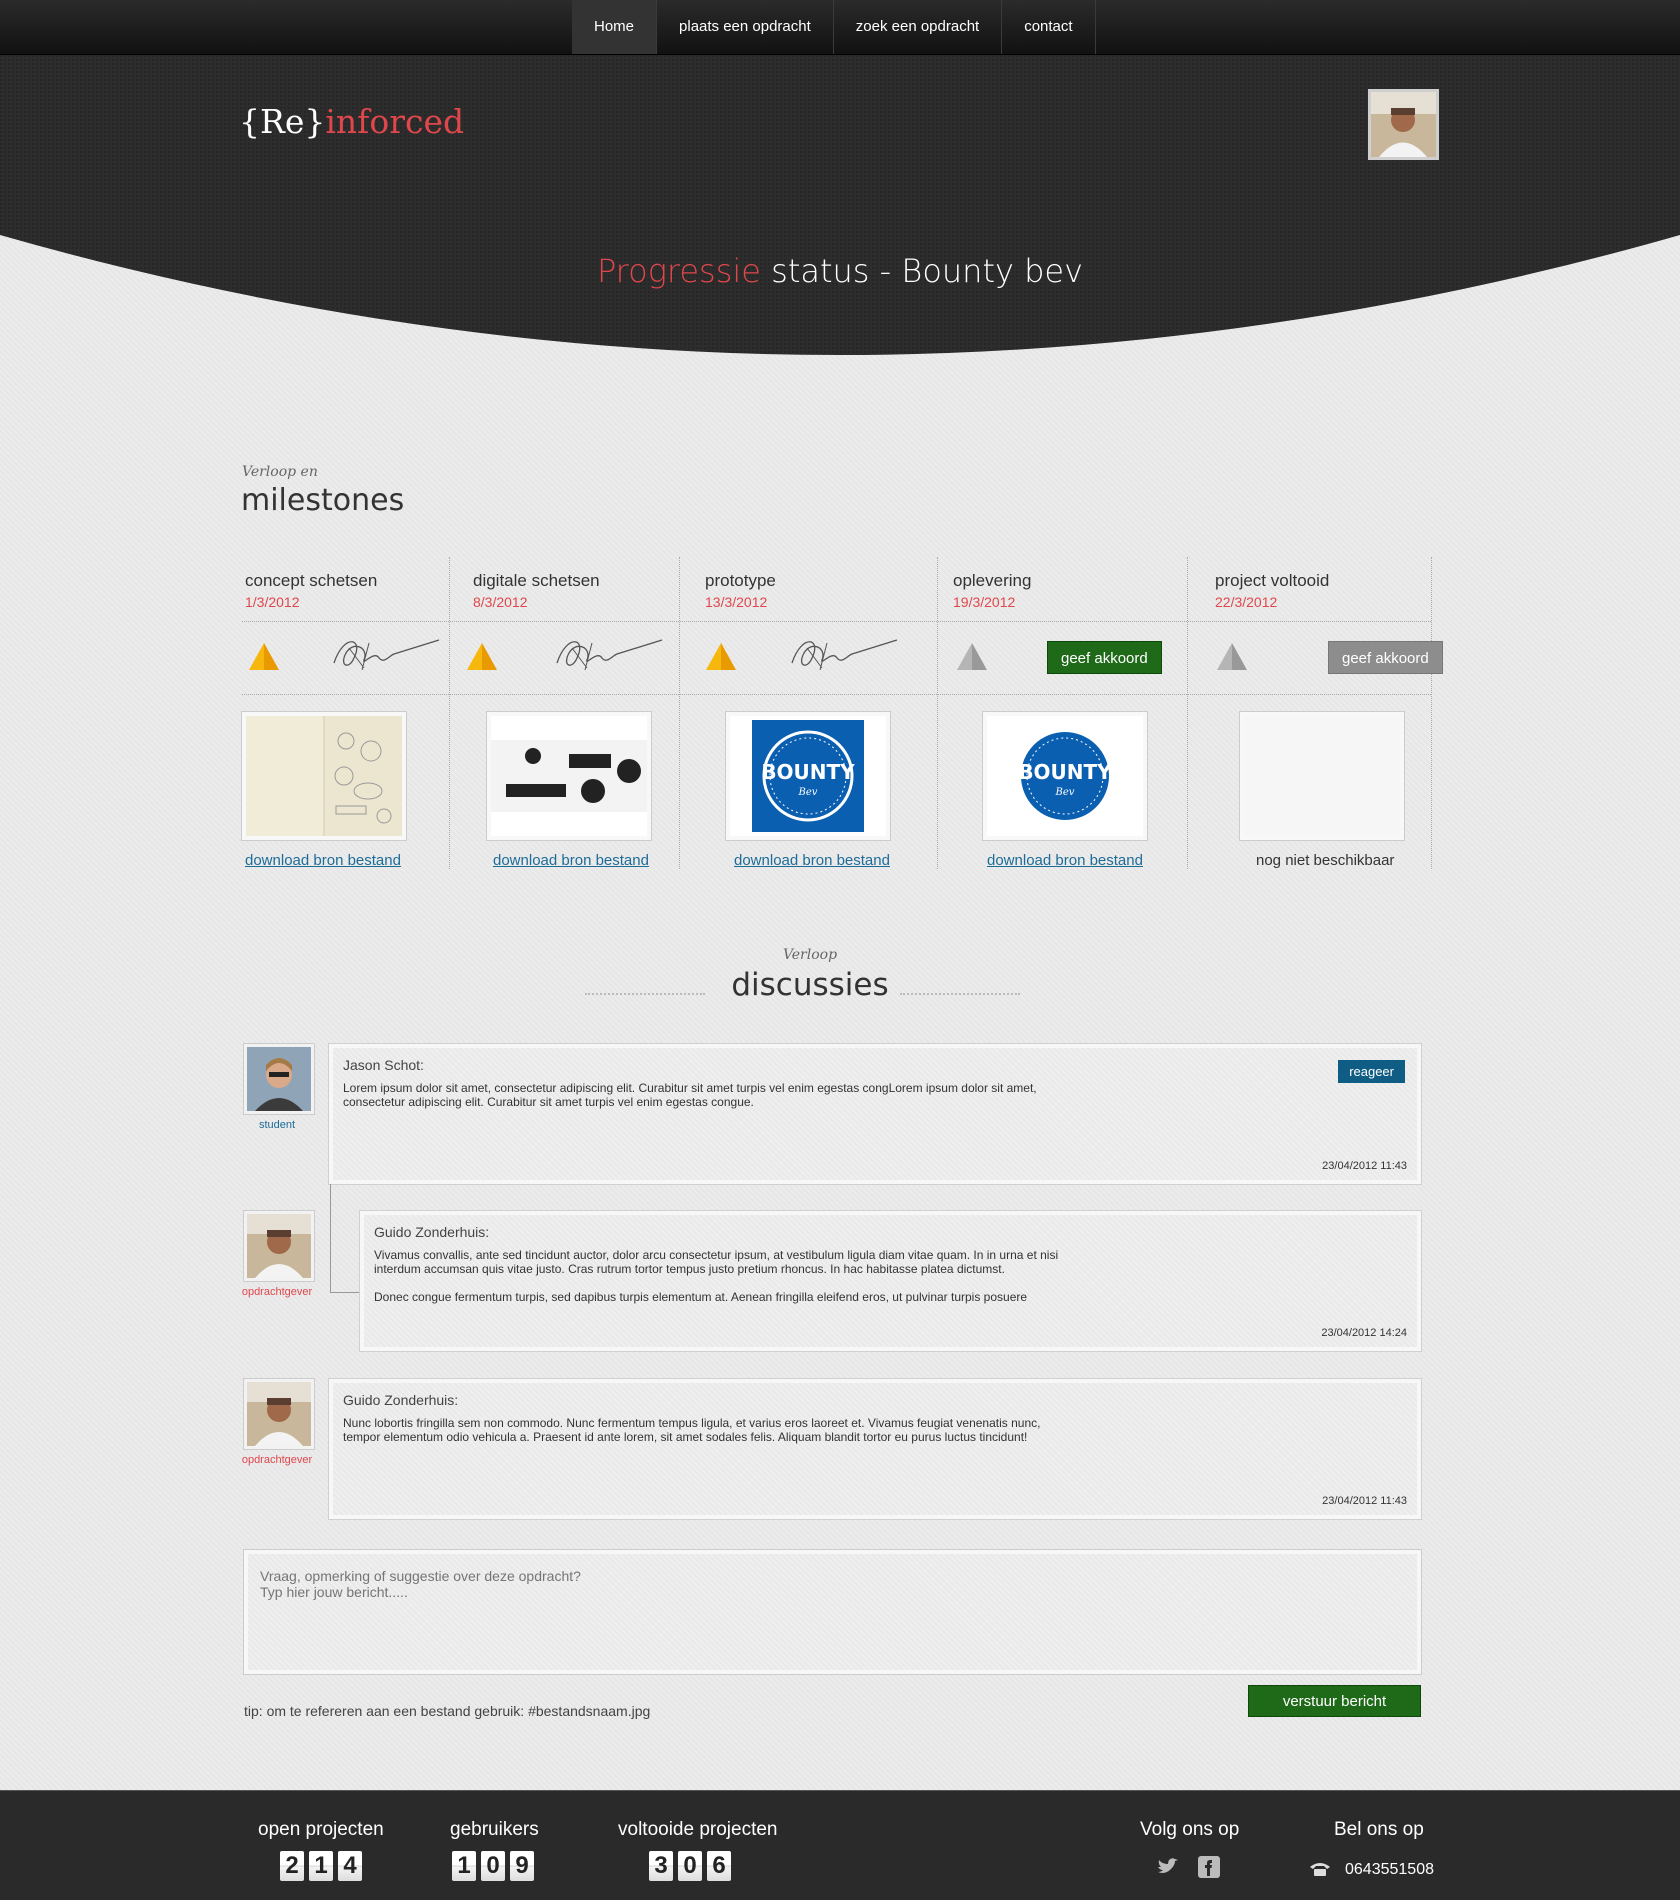  I want to click on milestone-date: 8/3/2012, so click(500, 602).